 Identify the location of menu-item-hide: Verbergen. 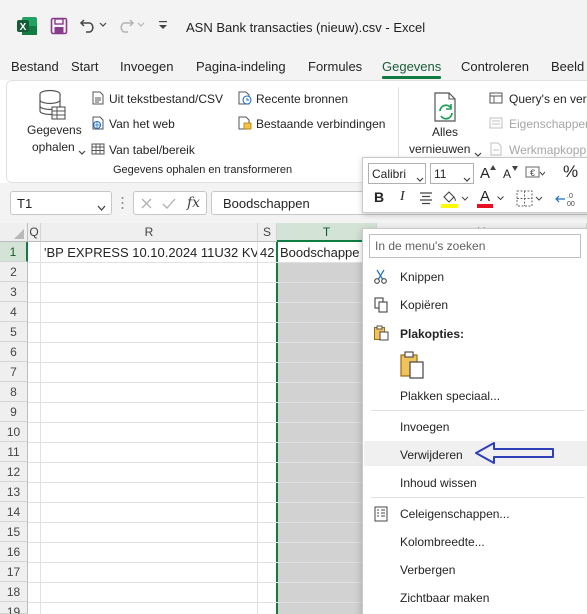
(427, 570).